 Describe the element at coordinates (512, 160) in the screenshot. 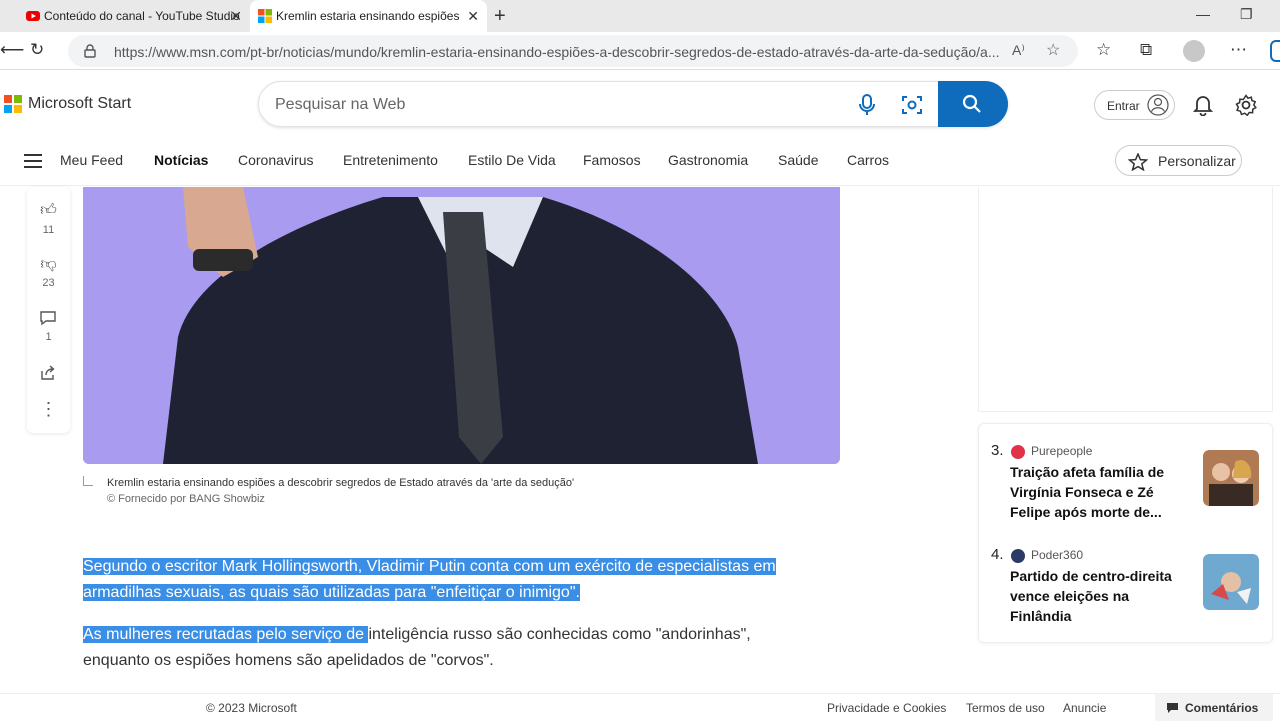

I see `nav-item-estilo-de-vida: Estilo De Vida` at that location.